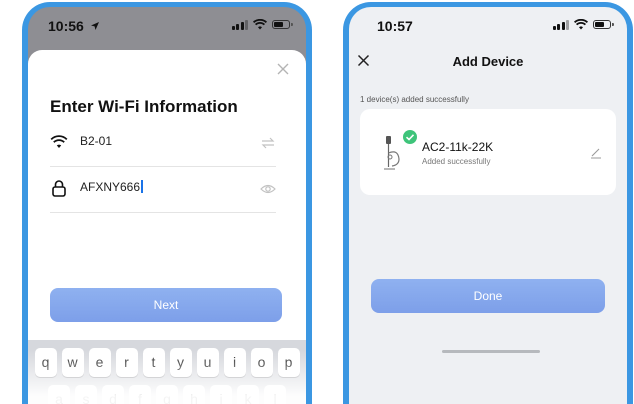 The width and height of the screenshot is (634, 404). I want to click on nav-bar: Add Device, so click(488, 61).